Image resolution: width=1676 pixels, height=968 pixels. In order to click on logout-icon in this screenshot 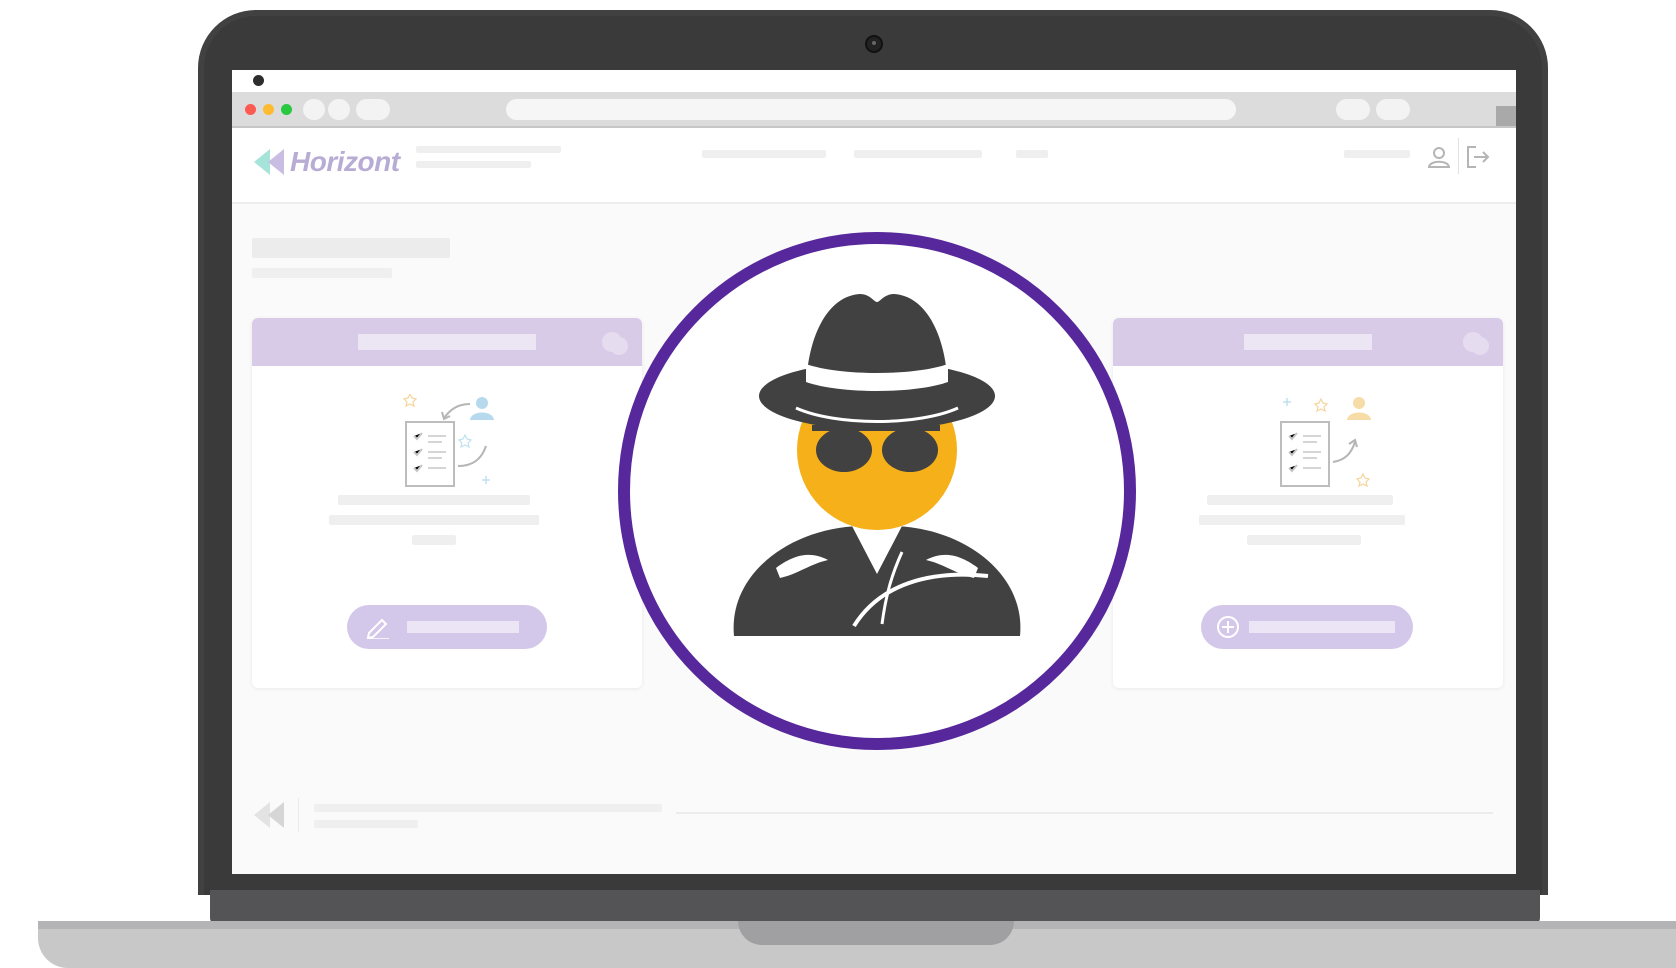, I will do `click(1478, 157)`.